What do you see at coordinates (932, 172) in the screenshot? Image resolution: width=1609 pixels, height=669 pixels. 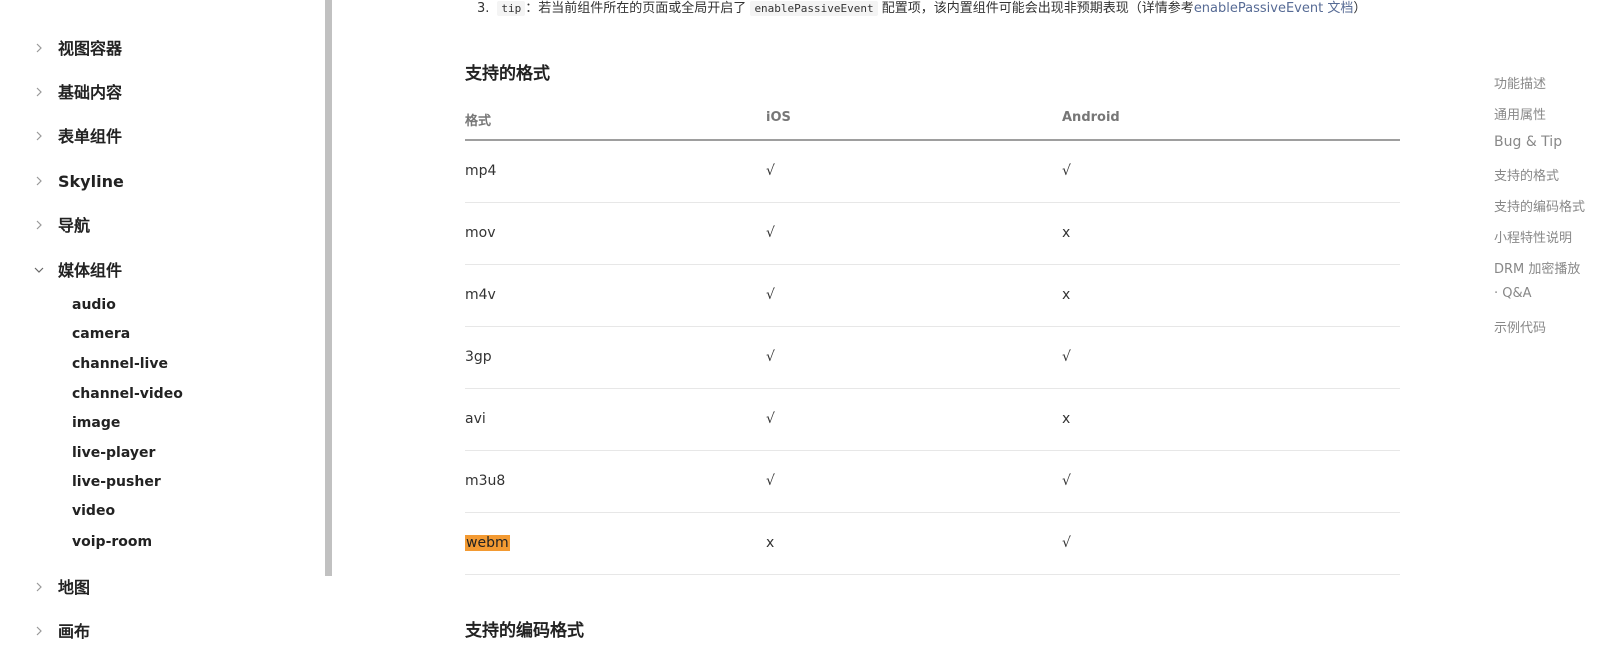 I see `table-row: mp4 √ √` at bounding box center [932, 172].